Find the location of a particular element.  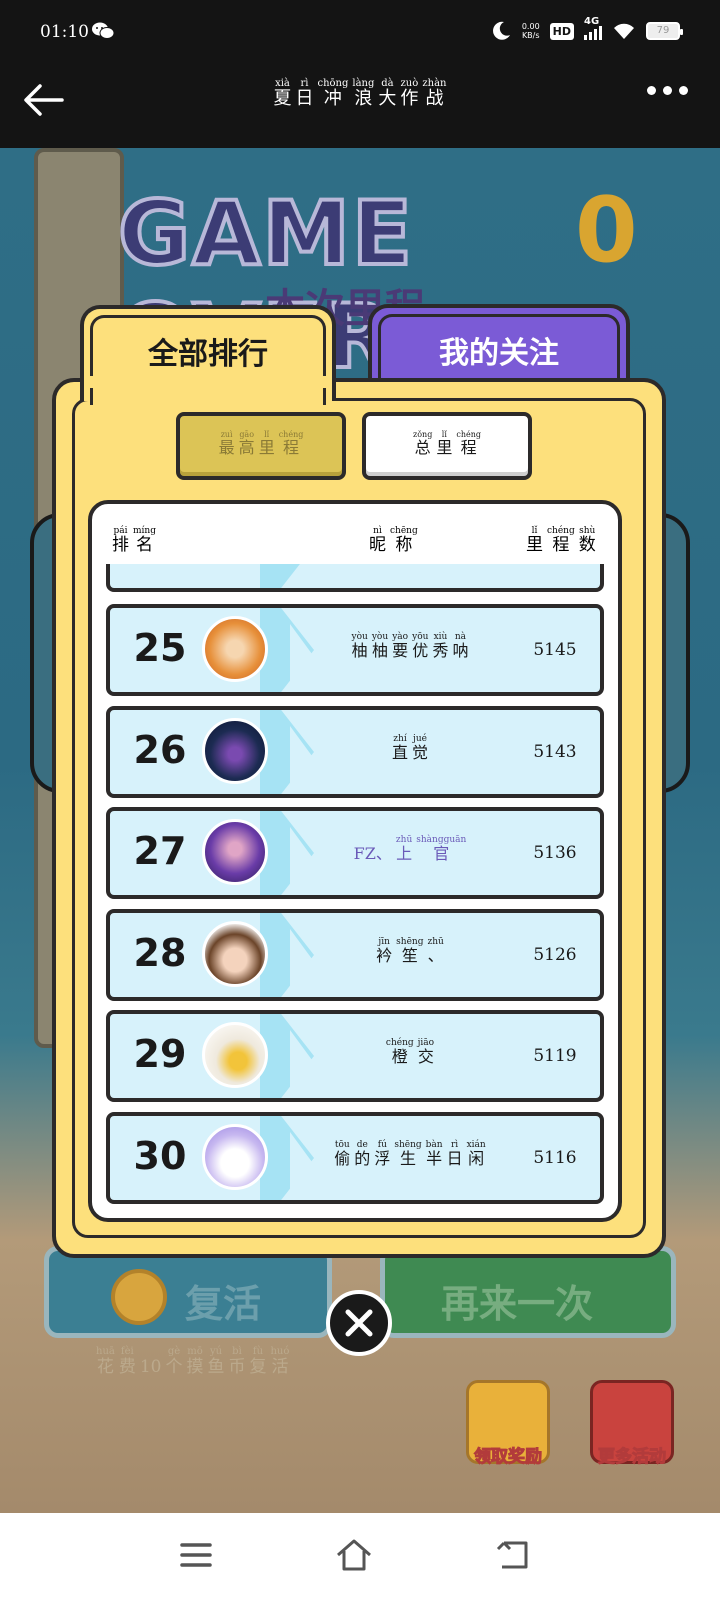

highest-distance-button: zuì 最 gāo 高 lǐ 里 chéng 程 is located at coordinates (261, 446).